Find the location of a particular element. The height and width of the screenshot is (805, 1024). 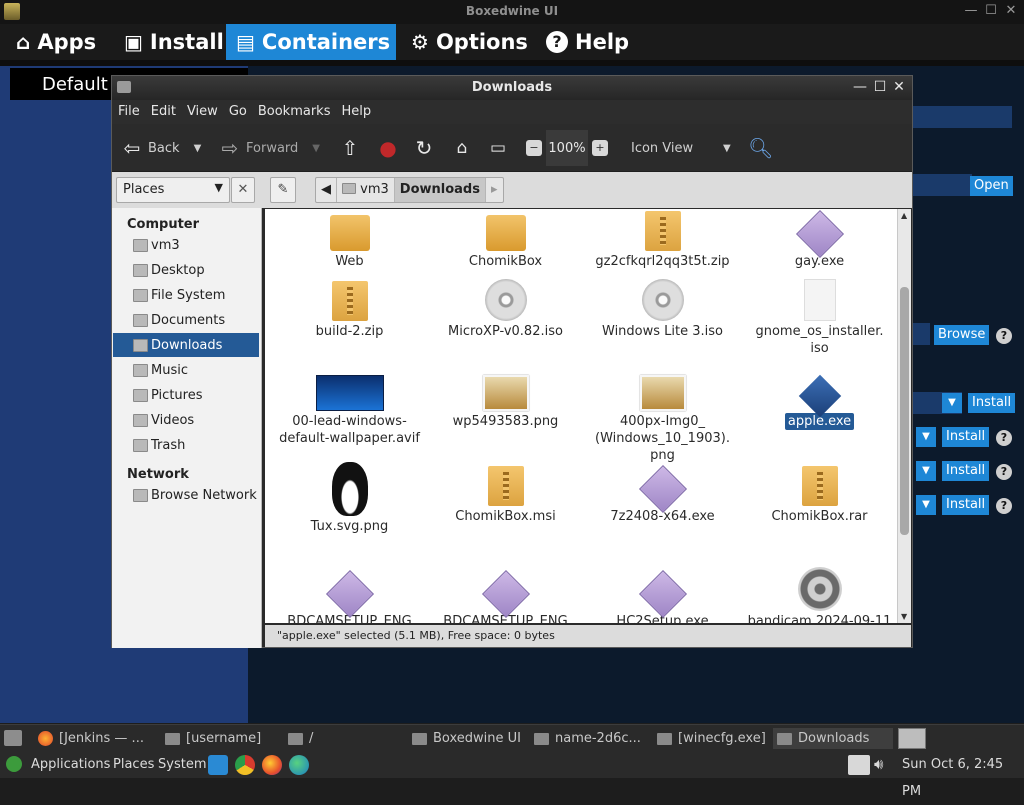

file-manager-titlebar: Downloads — ☐ ✕ is located at coordinates (512, 88).